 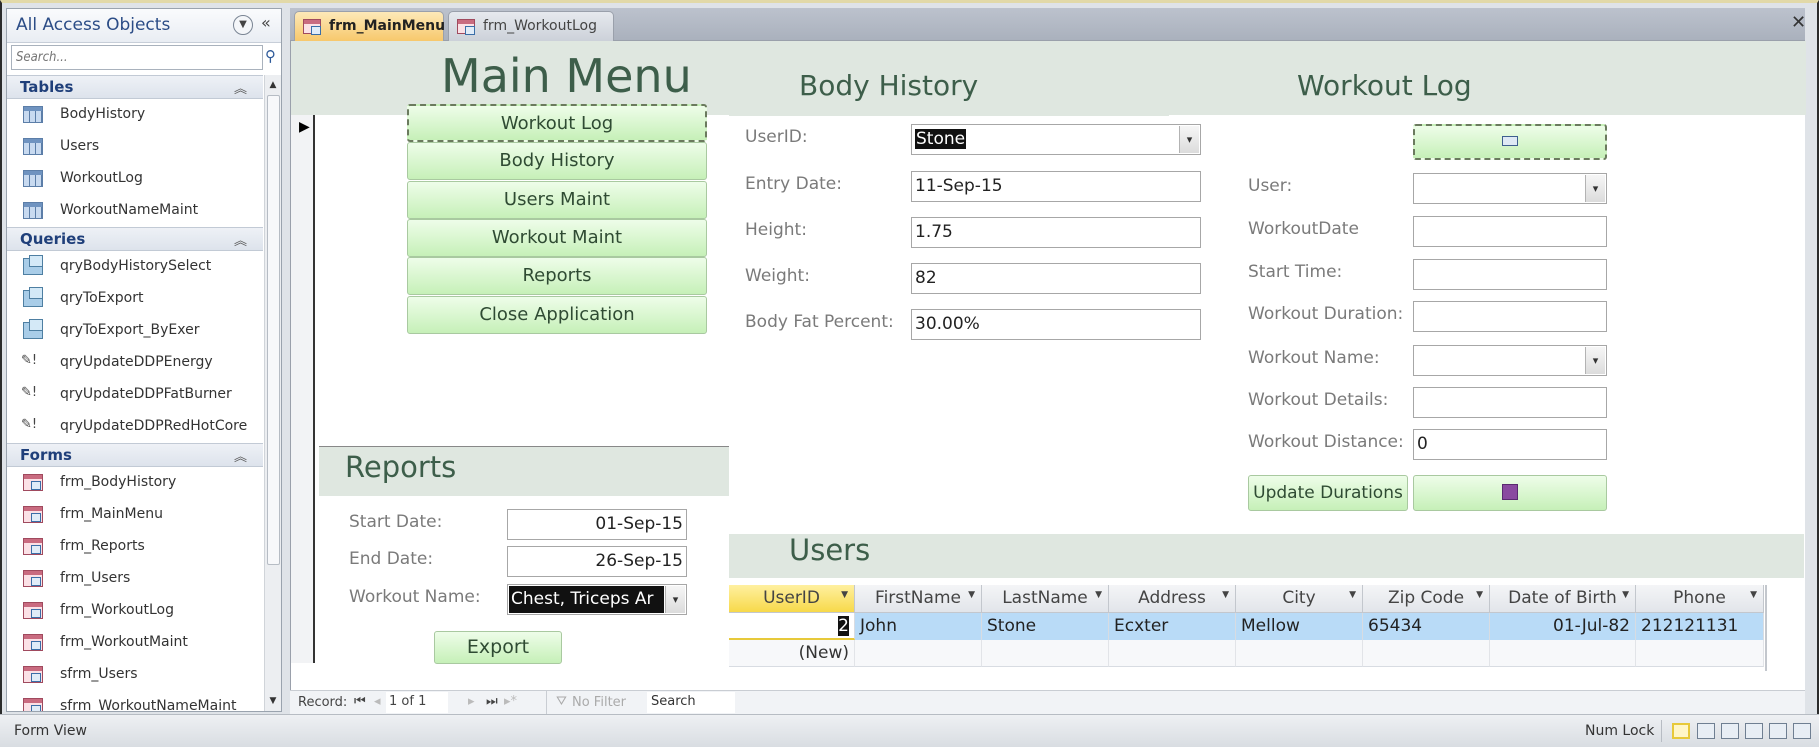 I want to click on pivottable-view-icon, so click(x=1730, y=731).